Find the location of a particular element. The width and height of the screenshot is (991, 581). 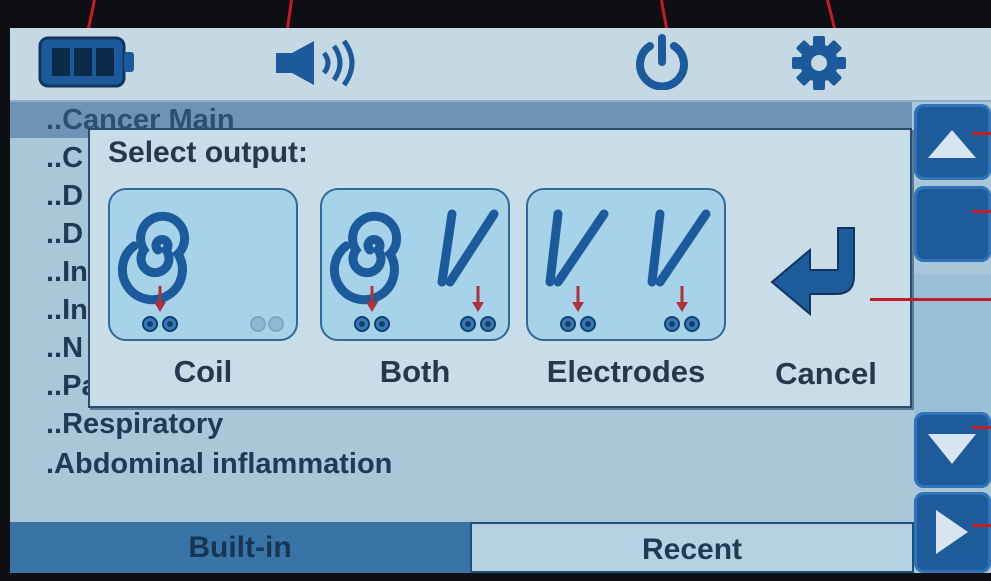

gear-icon is located at coordinates (819, 63).